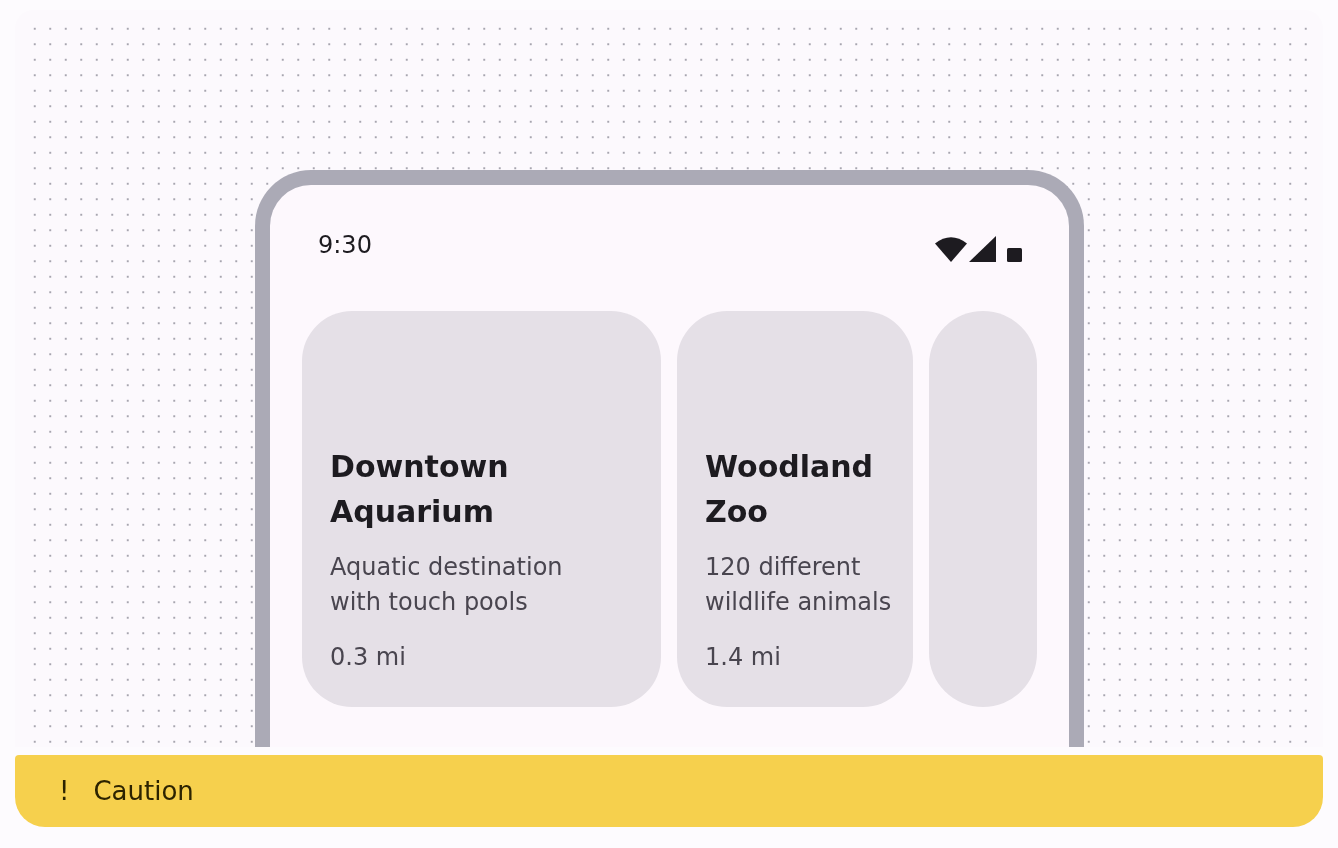  What do you see at coordinates (951, 248) in the screenshot?
I see `wifi-icon` at bounding box center [951, 248].